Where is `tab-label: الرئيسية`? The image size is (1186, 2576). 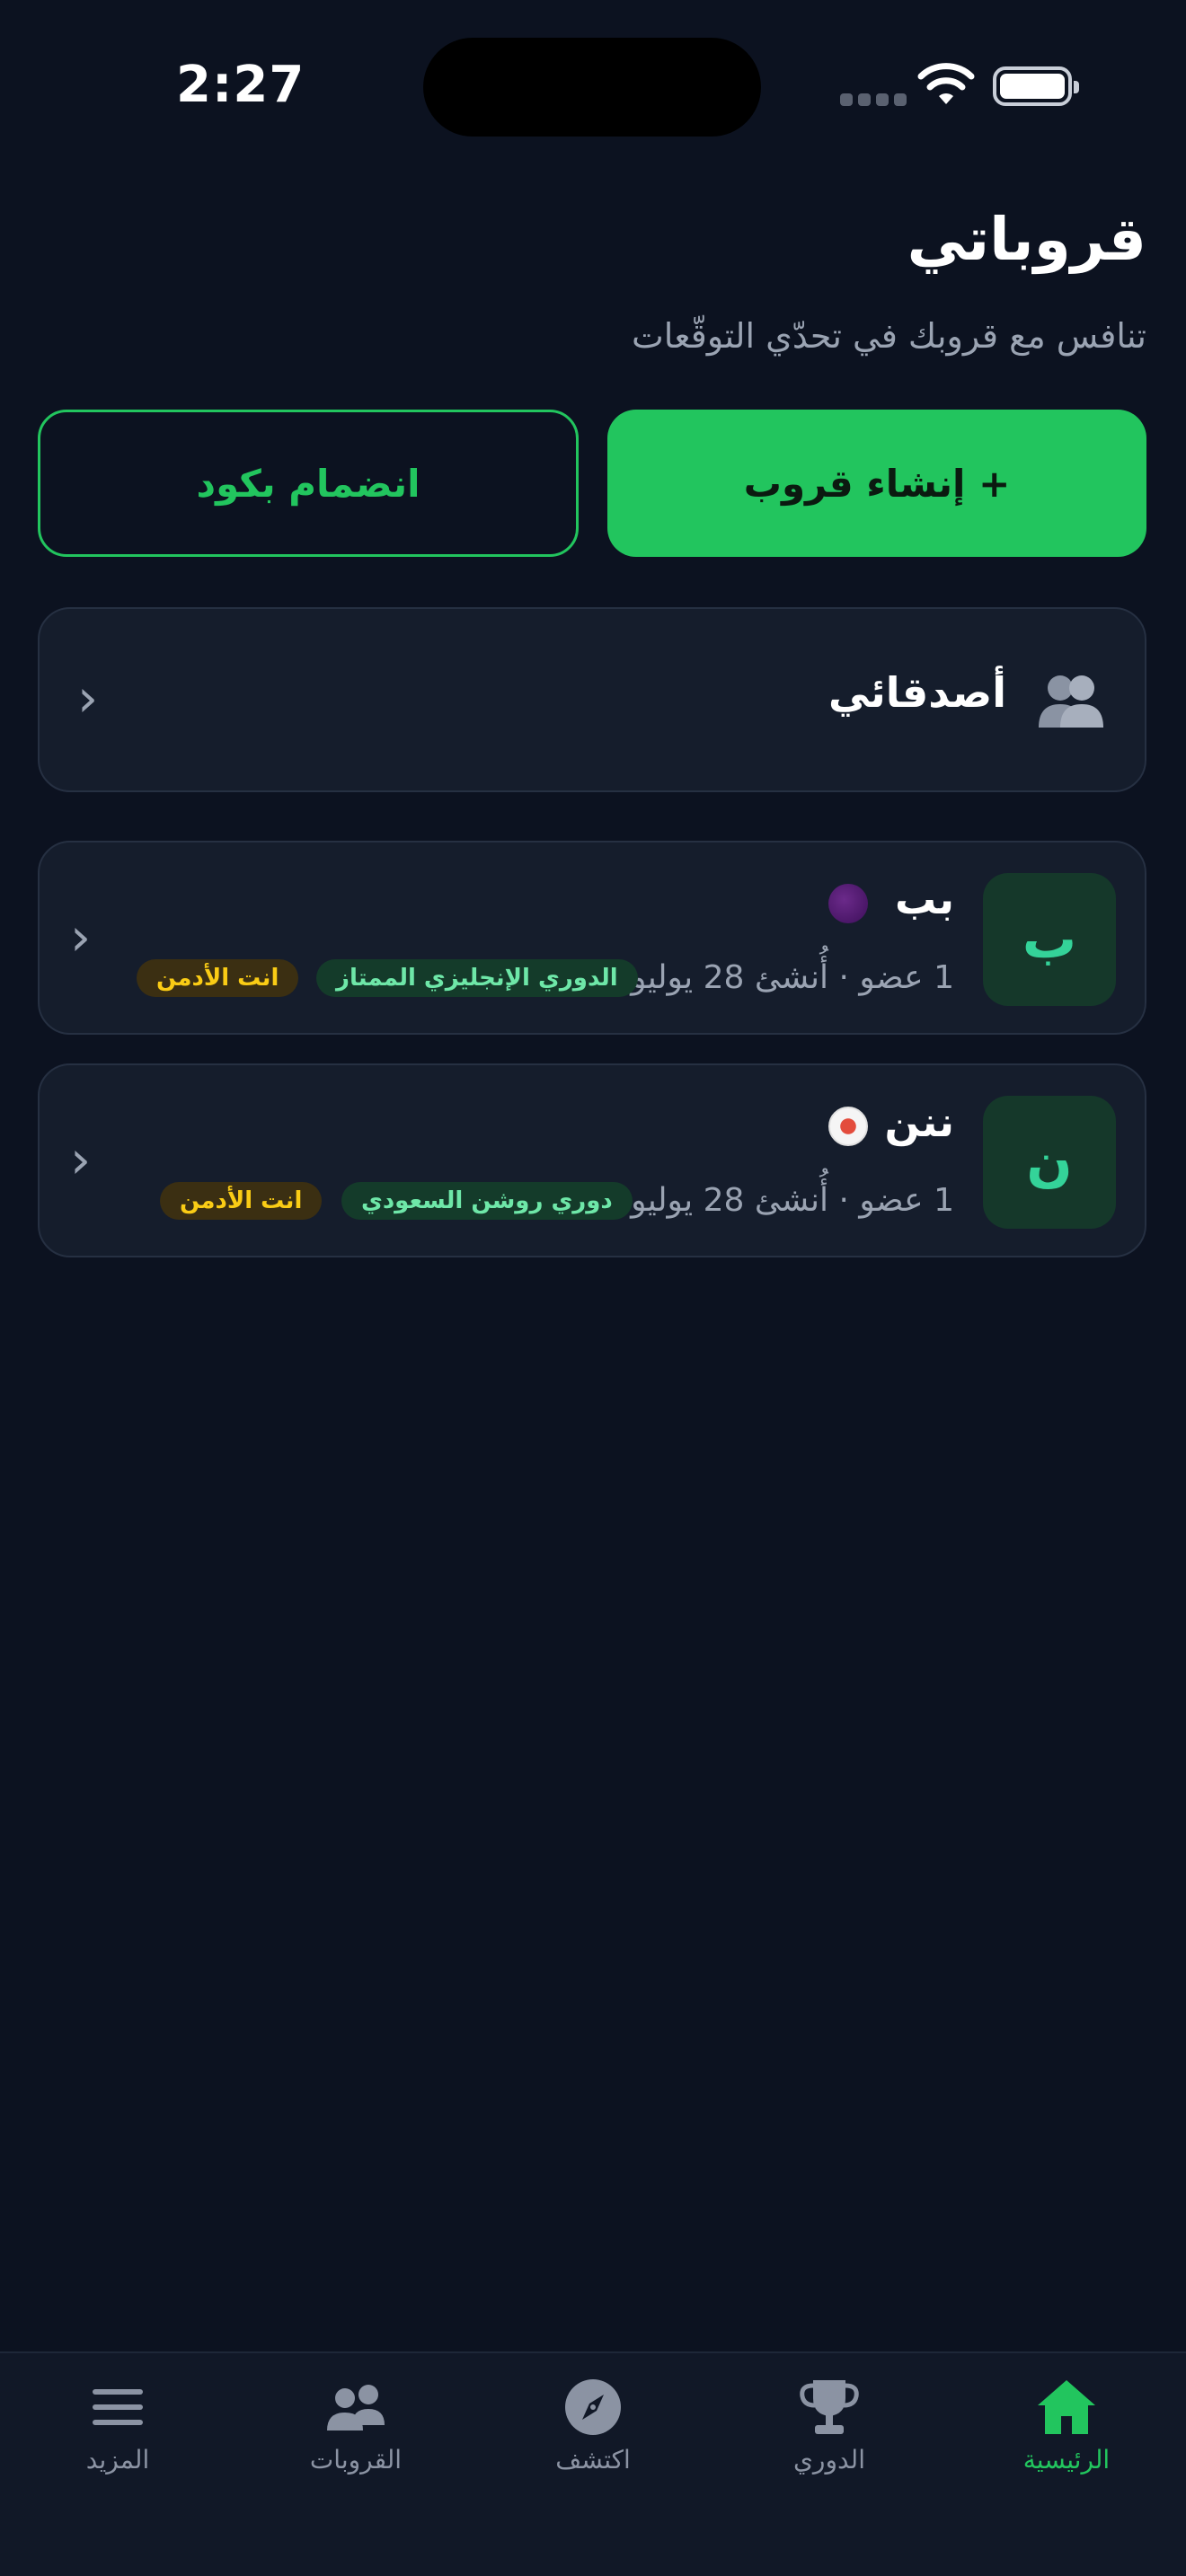
tab-label: الرئيسية is located at coordinates (1066, 2460).